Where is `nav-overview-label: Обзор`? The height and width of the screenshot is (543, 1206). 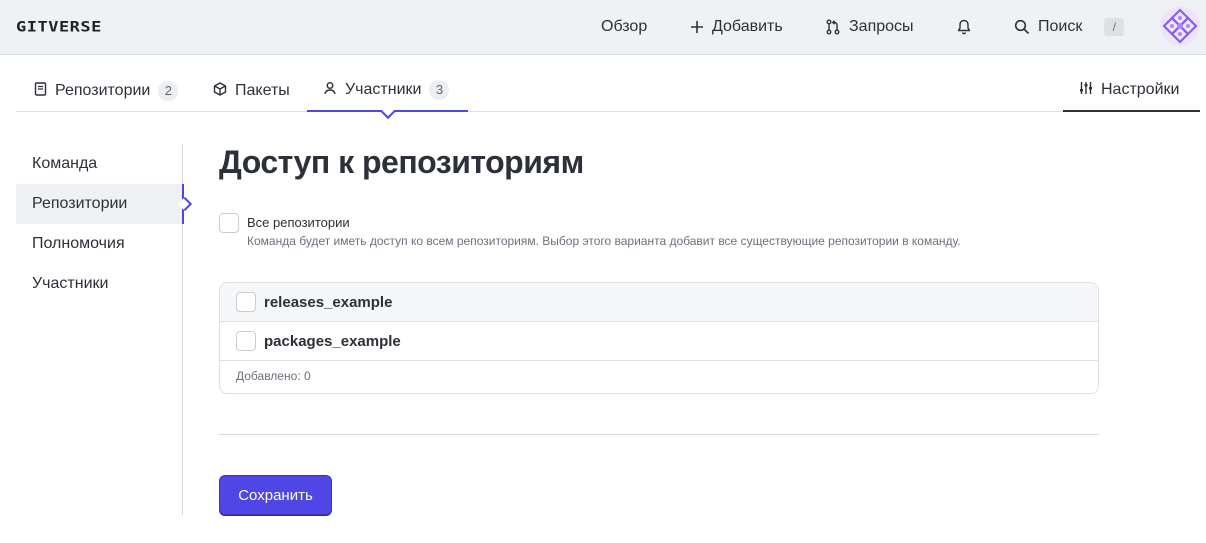 nav-overview-label: Обзор is located at coordinates (624, 26).